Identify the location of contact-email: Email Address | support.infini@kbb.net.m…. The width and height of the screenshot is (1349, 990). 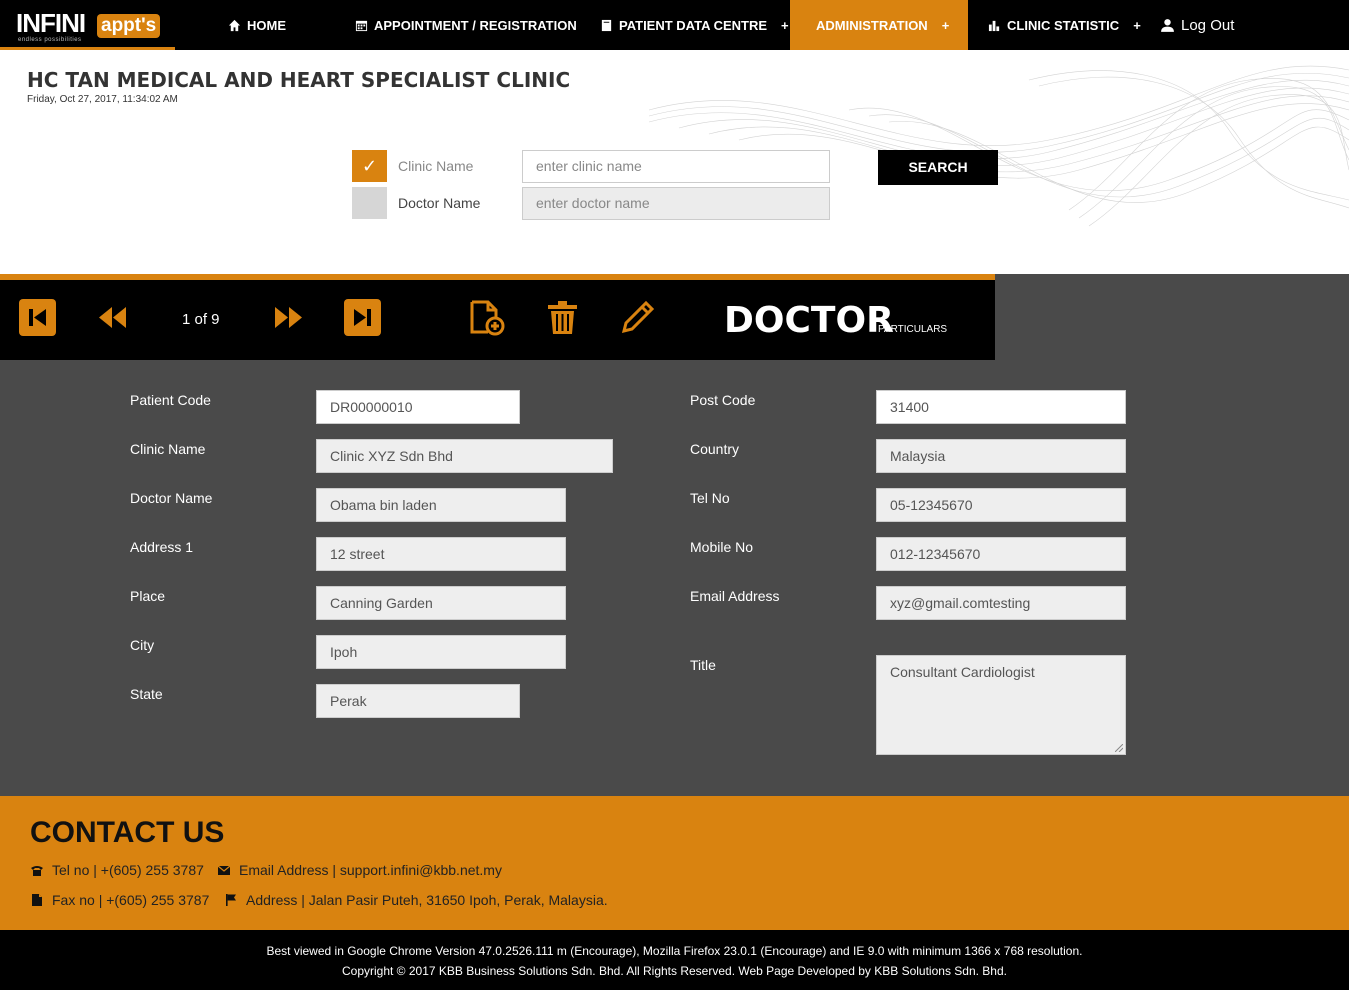
(359, 870).